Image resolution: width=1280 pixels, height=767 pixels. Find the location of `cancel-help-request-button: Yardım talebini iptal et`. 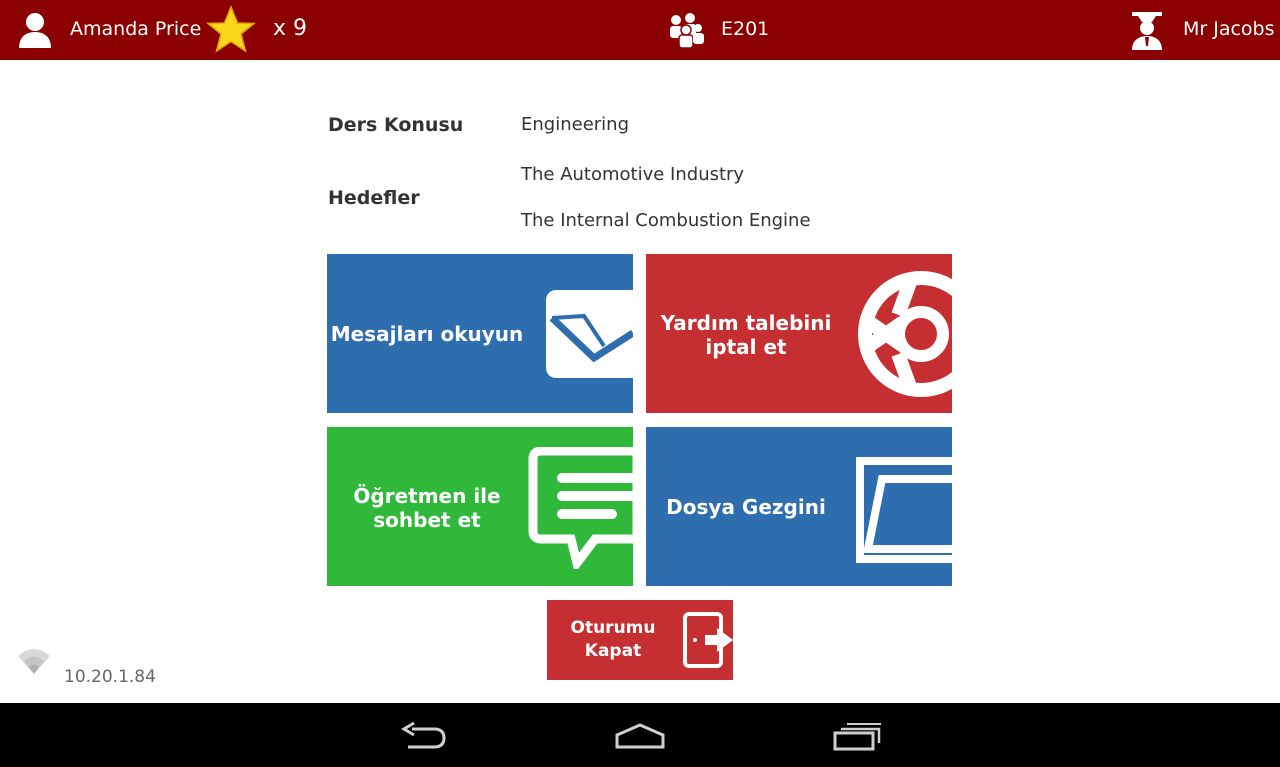

cancel-help-request-button: Yardım talebini iptal et is located at coordinates (799, 333).